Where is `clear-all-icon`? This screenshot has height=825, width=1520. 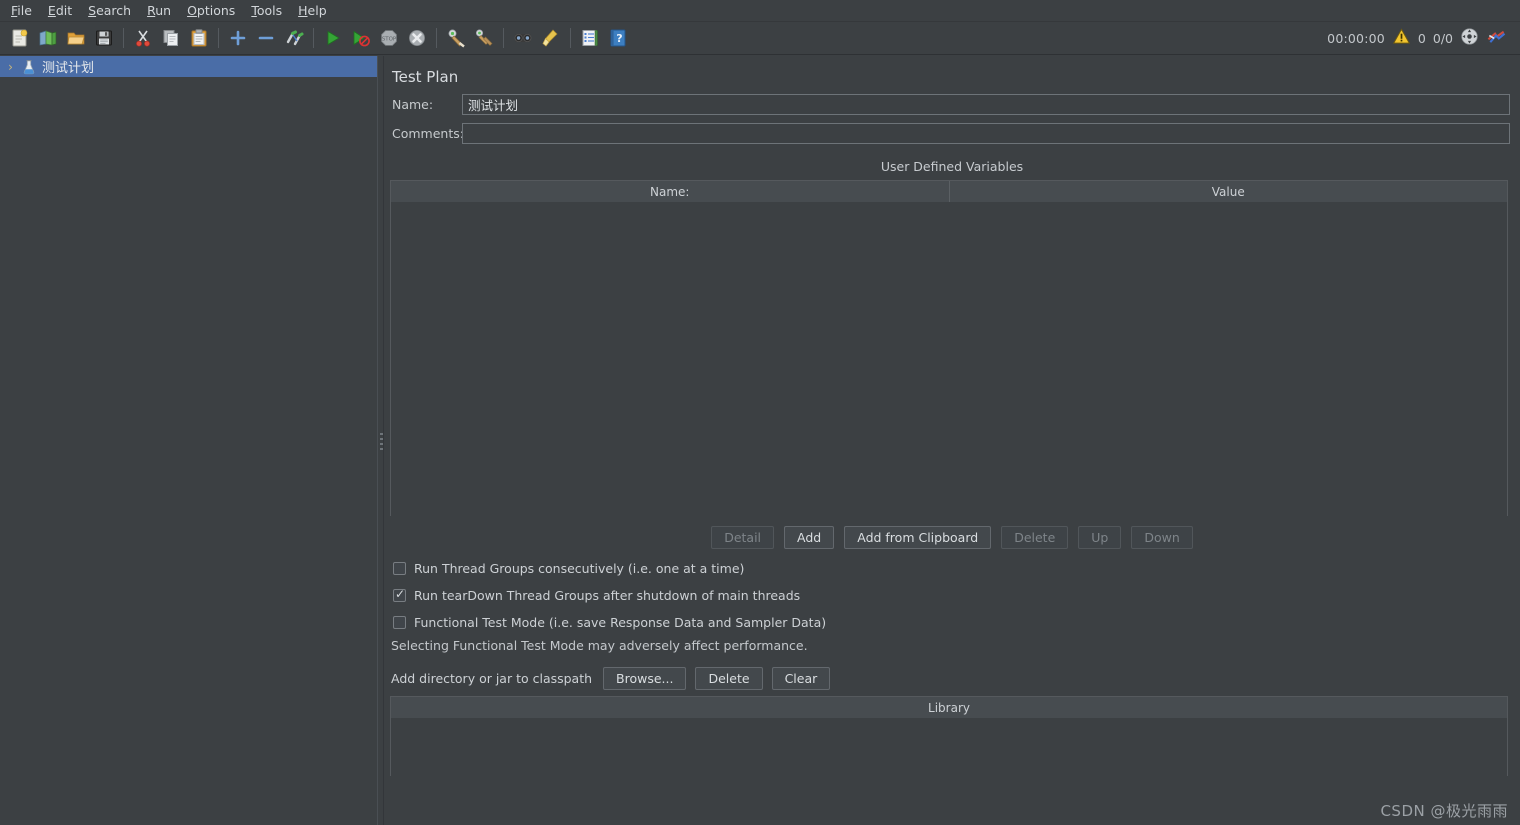 clear-all-icon is located at coordinates (484, 38).